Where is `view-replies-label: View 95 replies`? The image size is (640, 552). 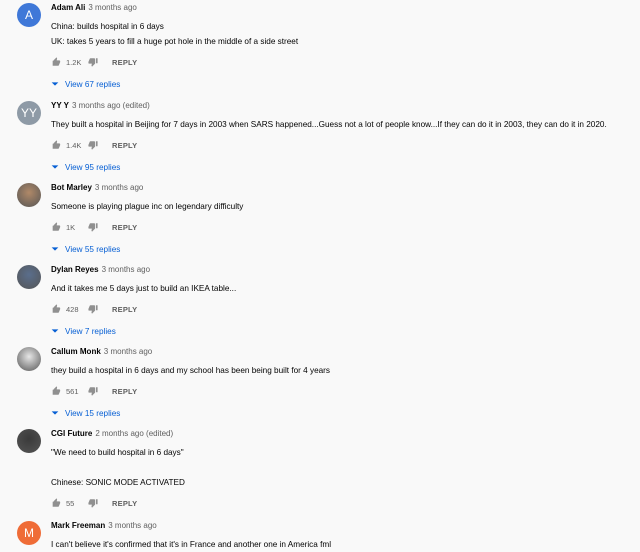
view-replies-label: View 95 replies is located at coordinates (93, 167).